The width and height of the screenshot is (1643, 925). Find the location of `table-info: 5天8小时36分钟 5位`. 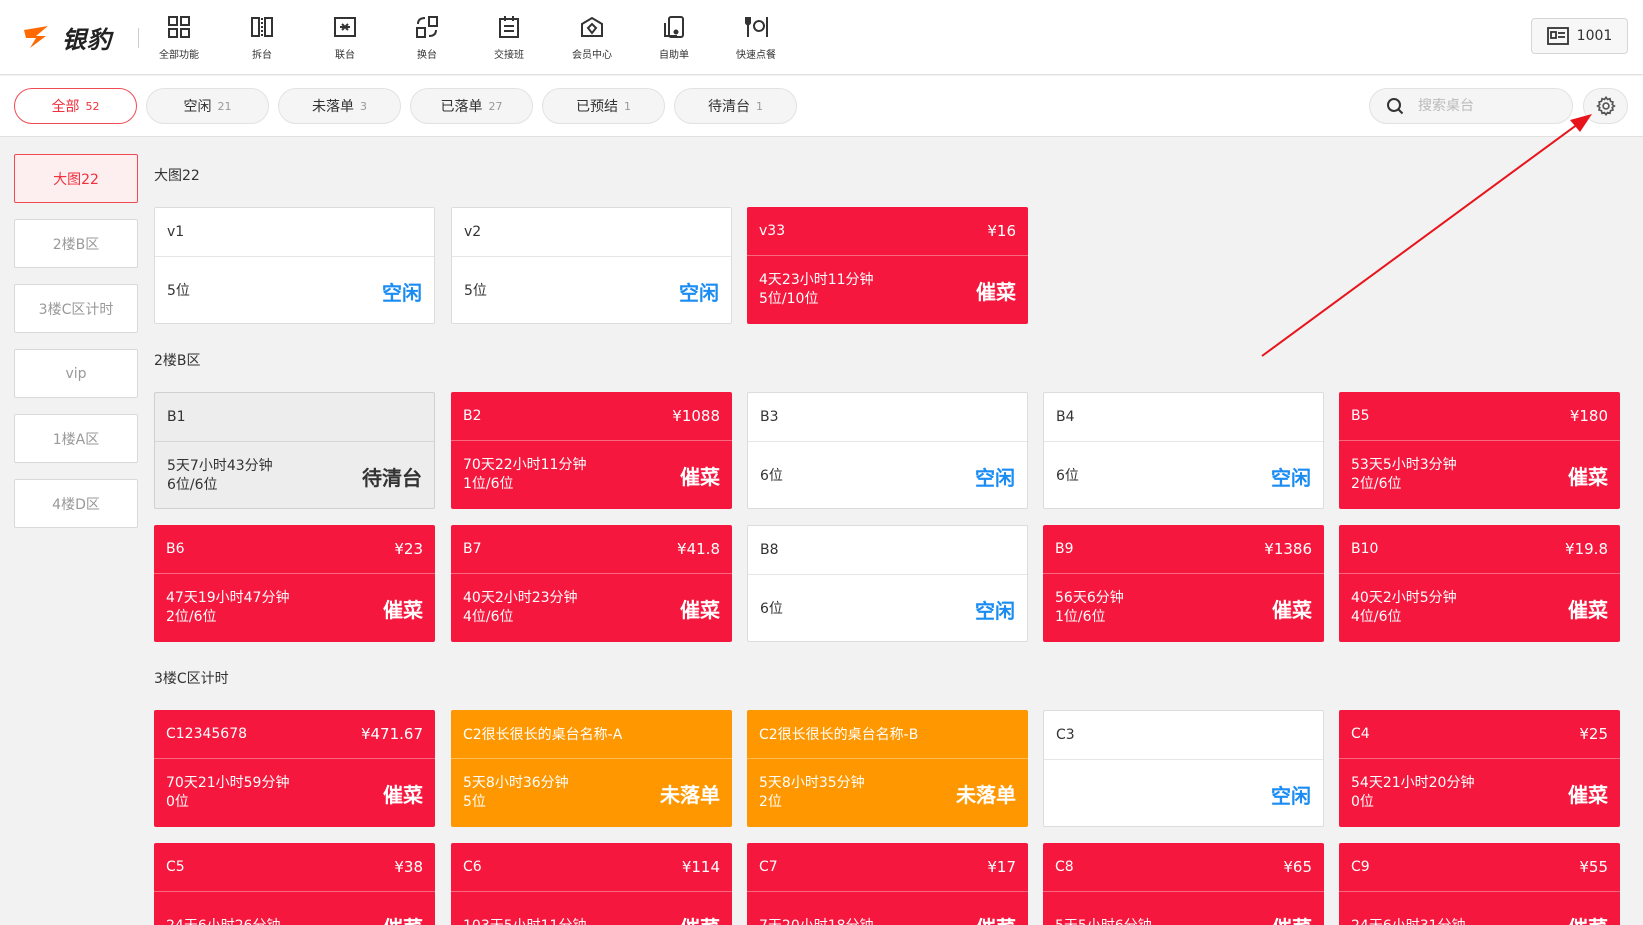

table-info: 5天8小时36分钟 5位 is located at coordinates (516, 793).